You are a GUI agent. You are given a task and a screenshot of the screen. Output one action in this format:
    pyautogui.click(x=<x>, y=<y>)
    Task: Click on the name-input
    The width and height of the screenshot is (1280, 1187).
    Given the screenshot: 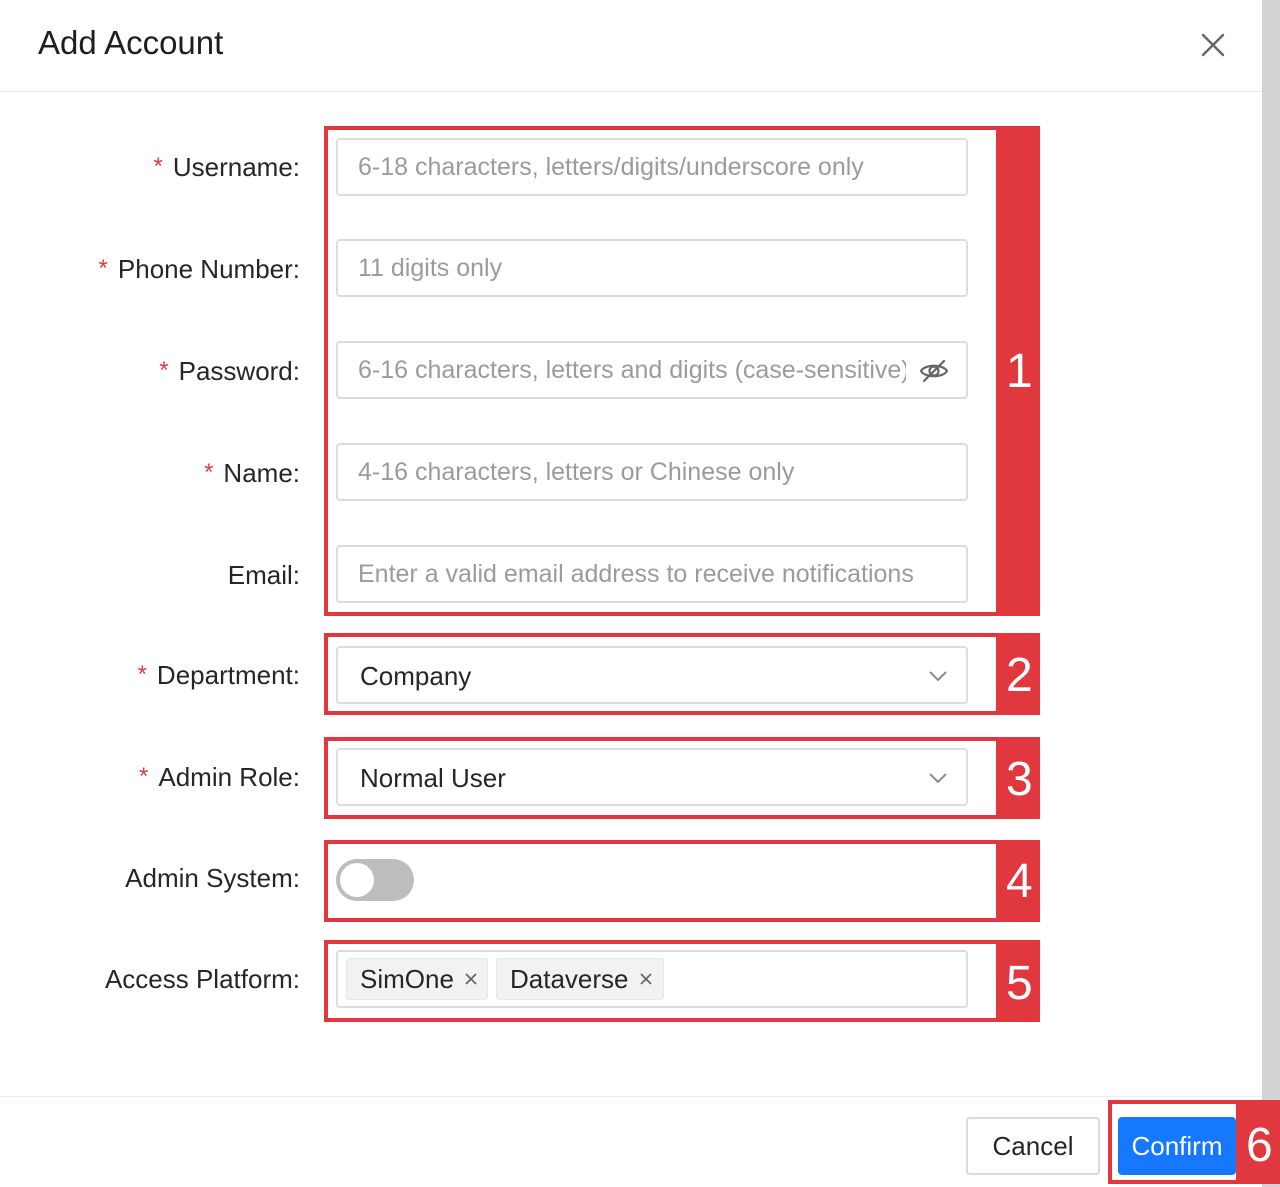 What is the action you would take?
    pyautogui.click(x=652, y=472)
    